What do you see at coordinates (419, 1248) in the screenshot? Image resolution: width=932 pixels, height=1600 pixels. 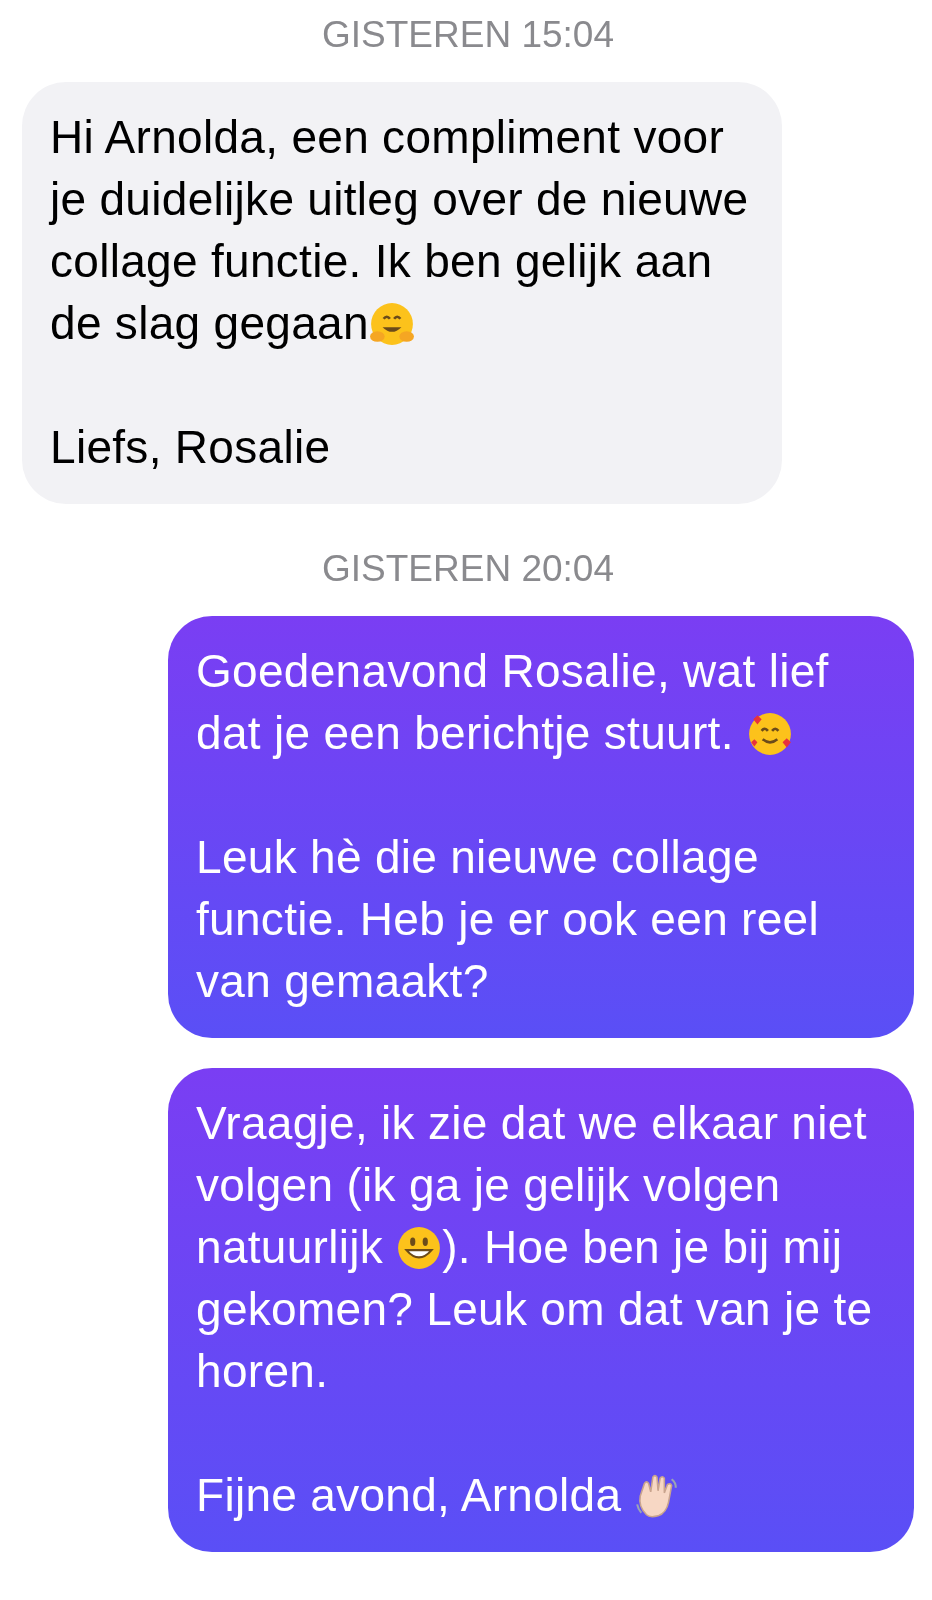 I see `grinning-face-icon` at bounding box center [419, 1248].